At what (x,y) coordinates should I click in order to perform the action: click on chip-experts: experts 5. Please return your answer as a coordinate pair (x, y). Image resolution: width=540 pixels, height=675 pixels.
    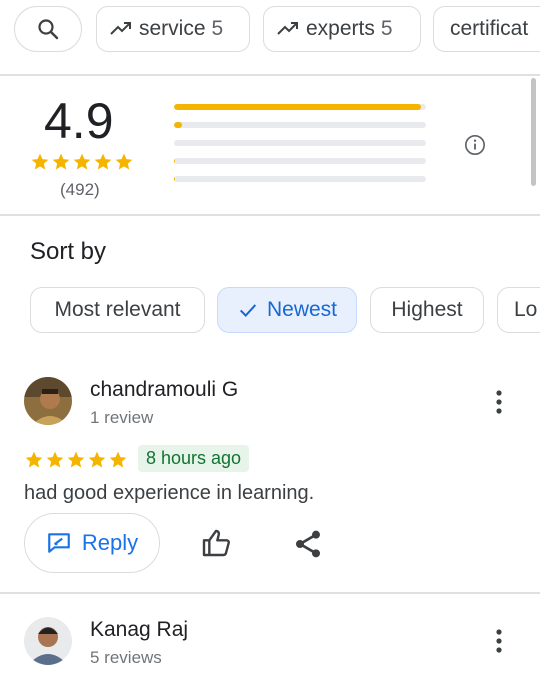
    Looking at the image, I should click on (342, 29).